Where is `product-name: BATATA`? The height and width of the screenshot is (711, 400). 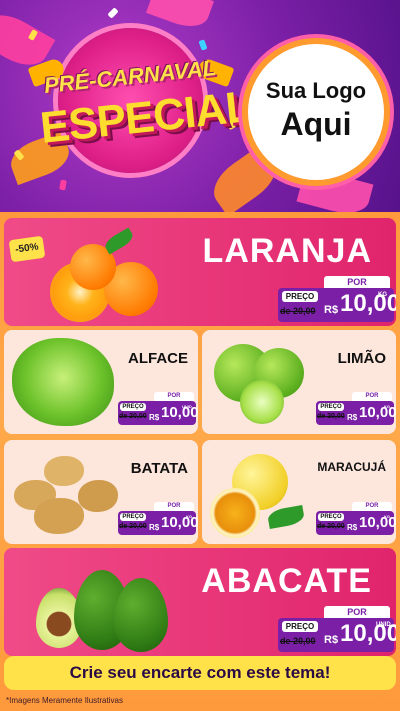
product-name: BATATA is located at coordinates (159, 468).